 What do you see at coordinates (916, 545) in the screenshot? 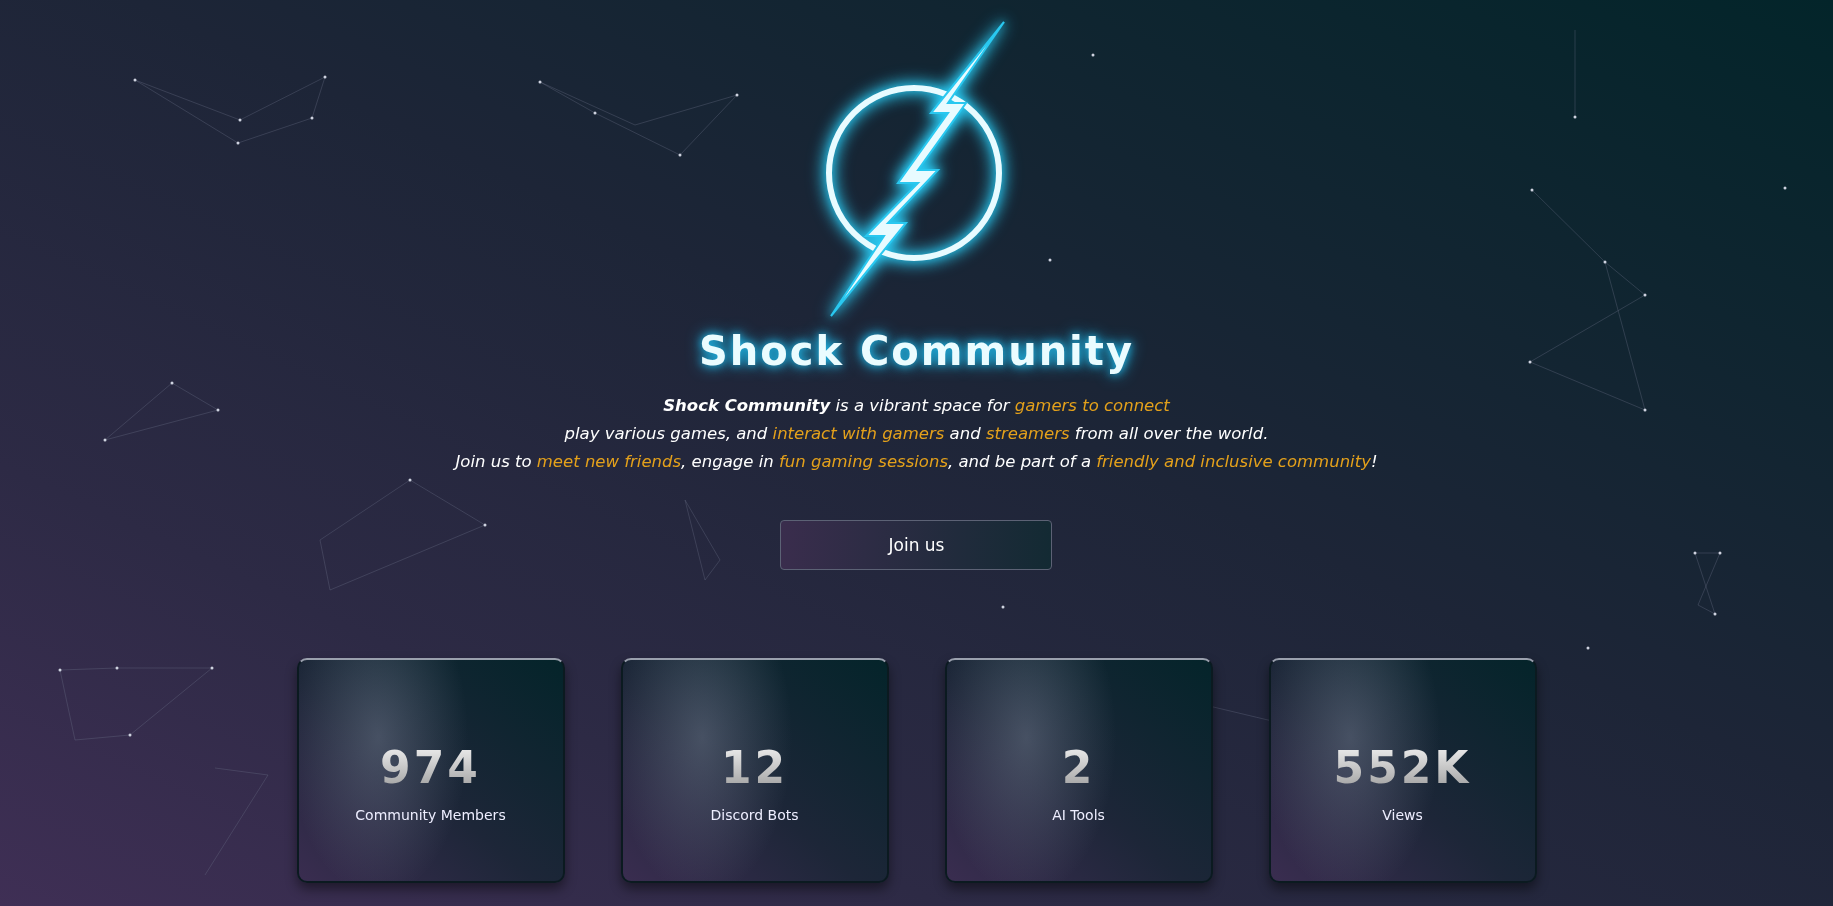
I see `join-button: Join us` at bounding box center [916, 545].